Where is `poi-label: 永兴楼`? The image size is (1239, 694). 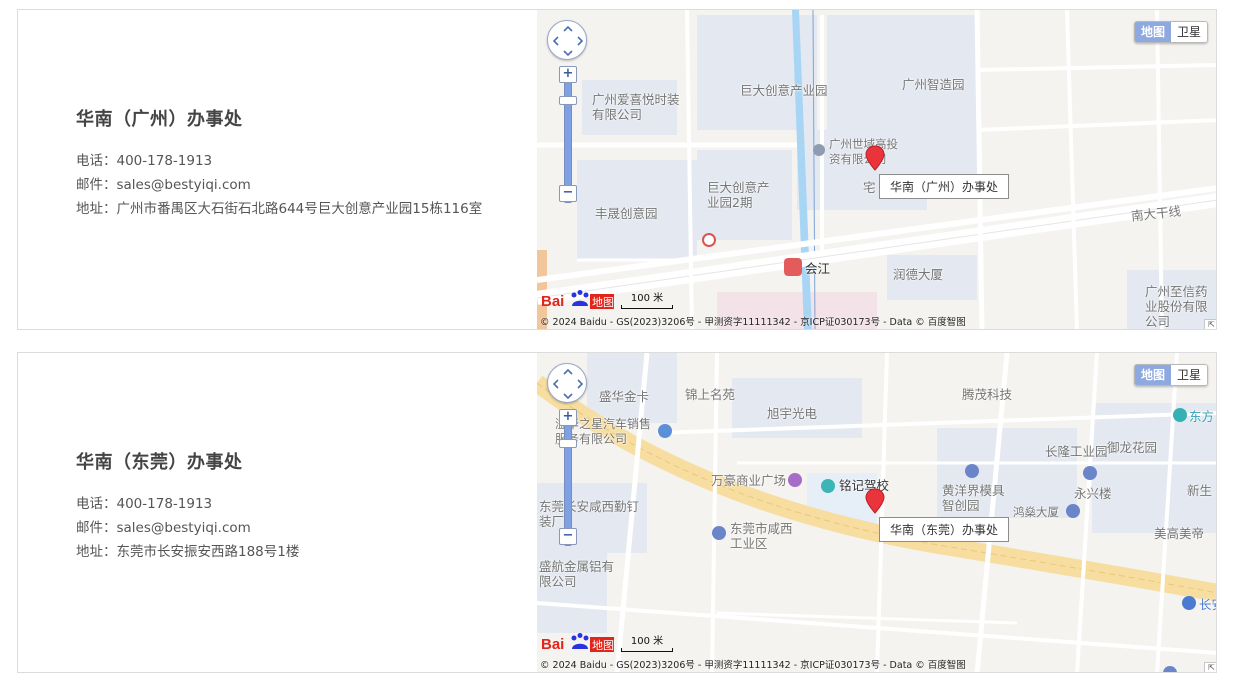 poi-label: 永兴楼 is located at coordinates (1093, 493).